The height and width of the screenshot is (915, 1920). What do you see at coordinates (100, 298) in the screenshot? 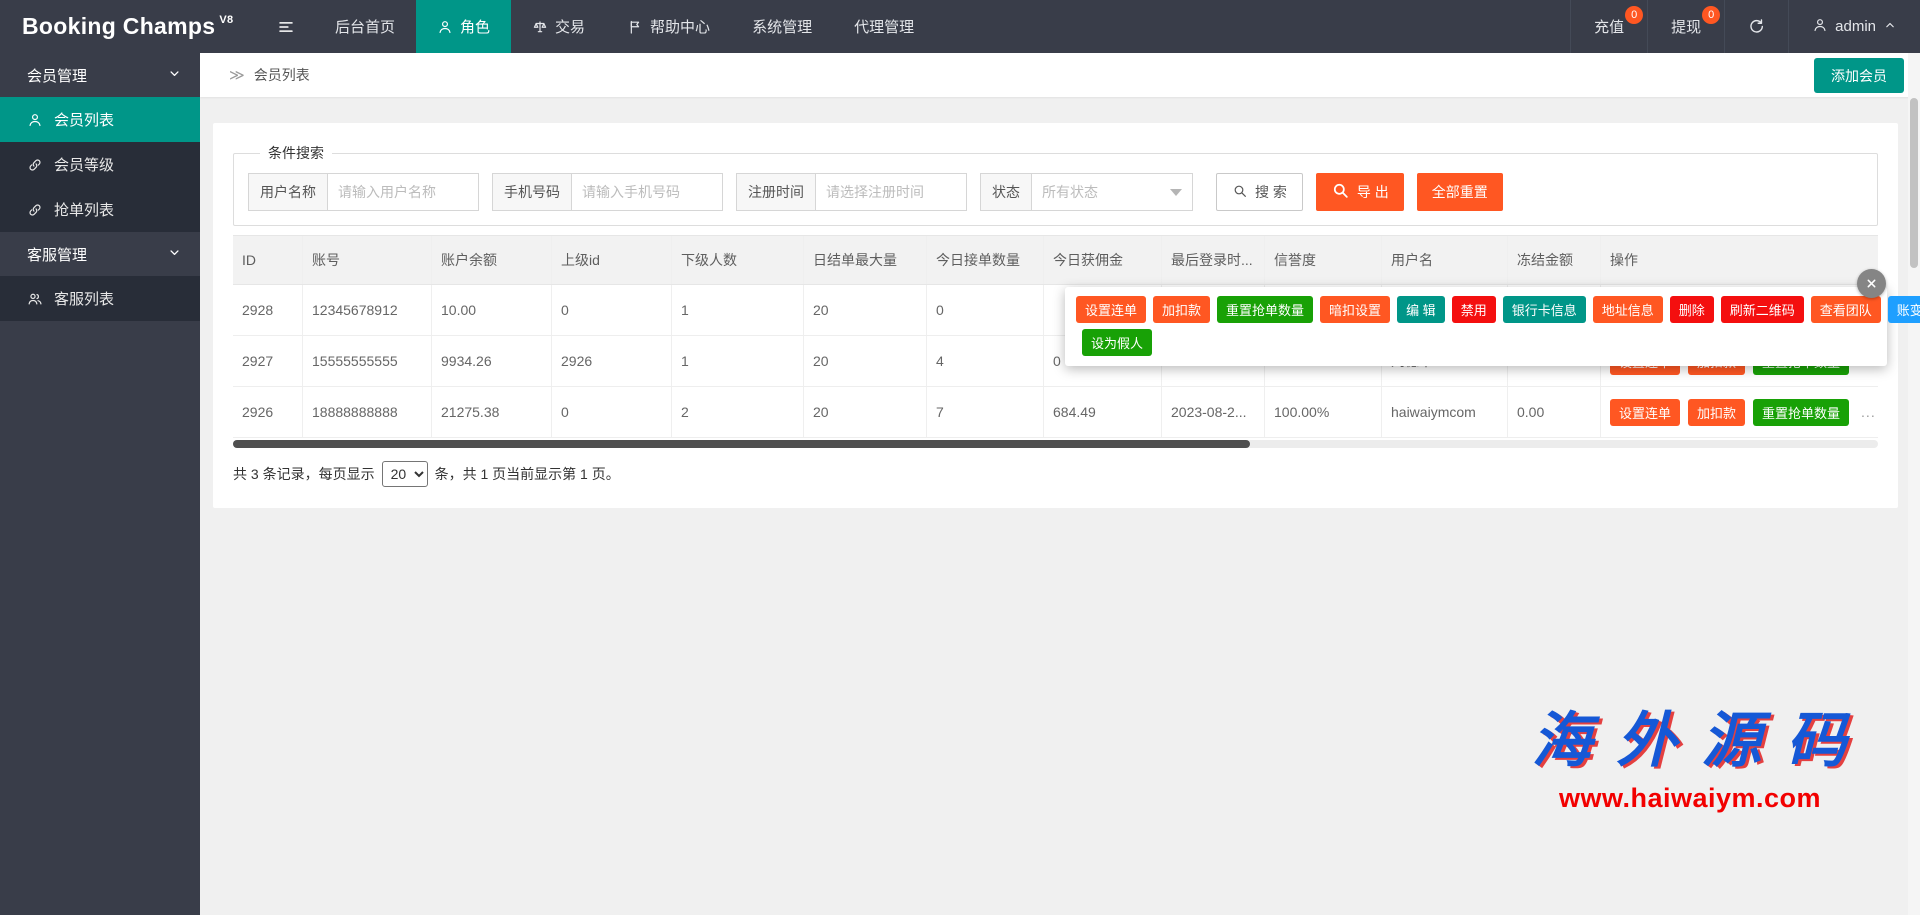
I see `sidebar-item-1-0: 客服列表` at bounding box center [100, 298].